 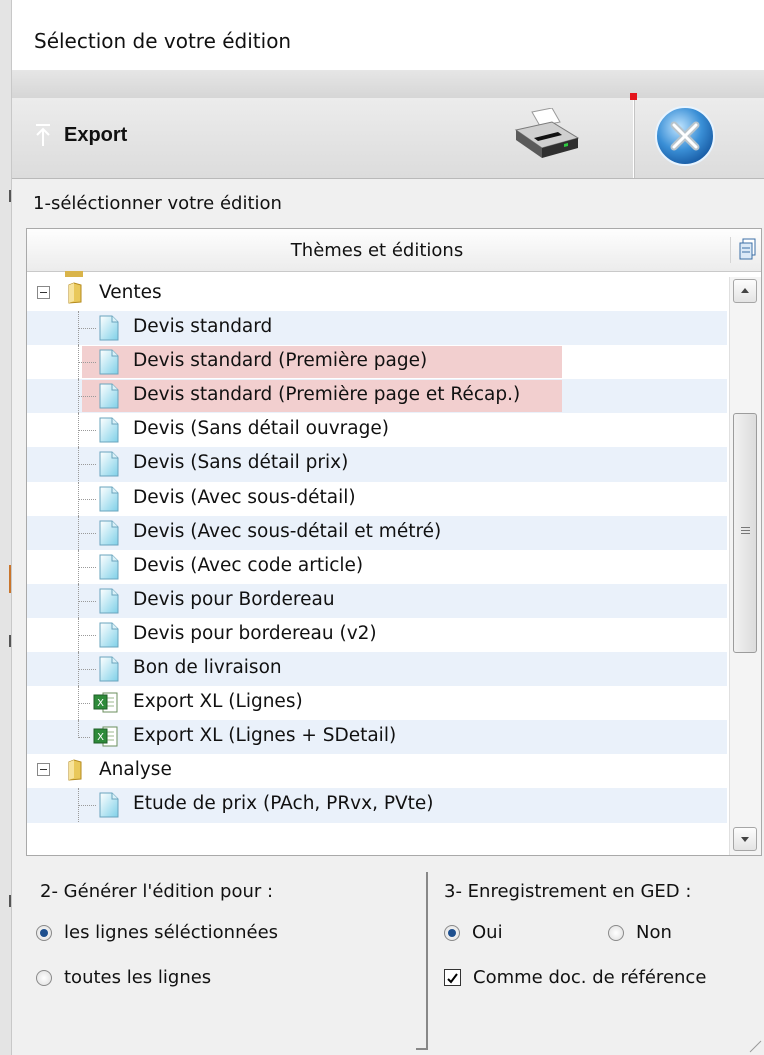 I want to click on title-bar: Sélection de votre édition, so click(x=388, y=35).